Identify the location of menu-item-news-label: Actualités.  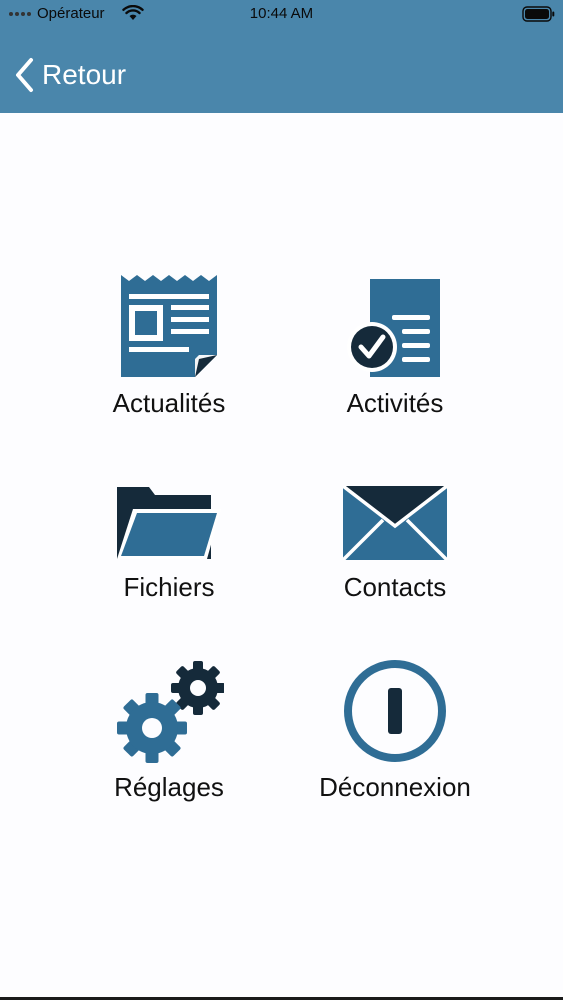
(169, 403).